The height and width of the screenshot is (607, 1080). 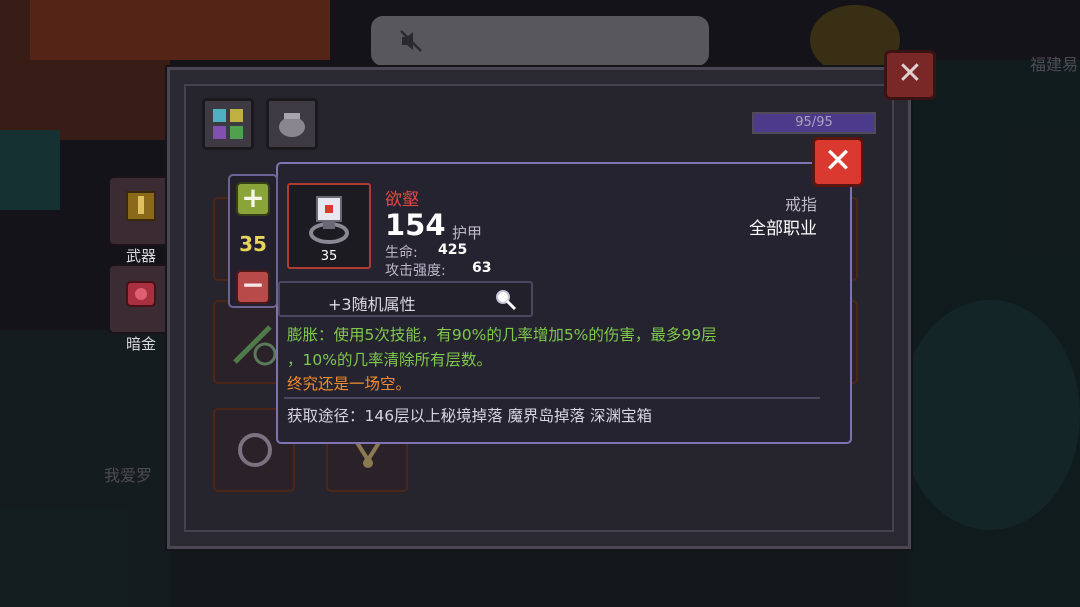 I want to click on quantity-control: + 35 −, so click(x=253, y=241).